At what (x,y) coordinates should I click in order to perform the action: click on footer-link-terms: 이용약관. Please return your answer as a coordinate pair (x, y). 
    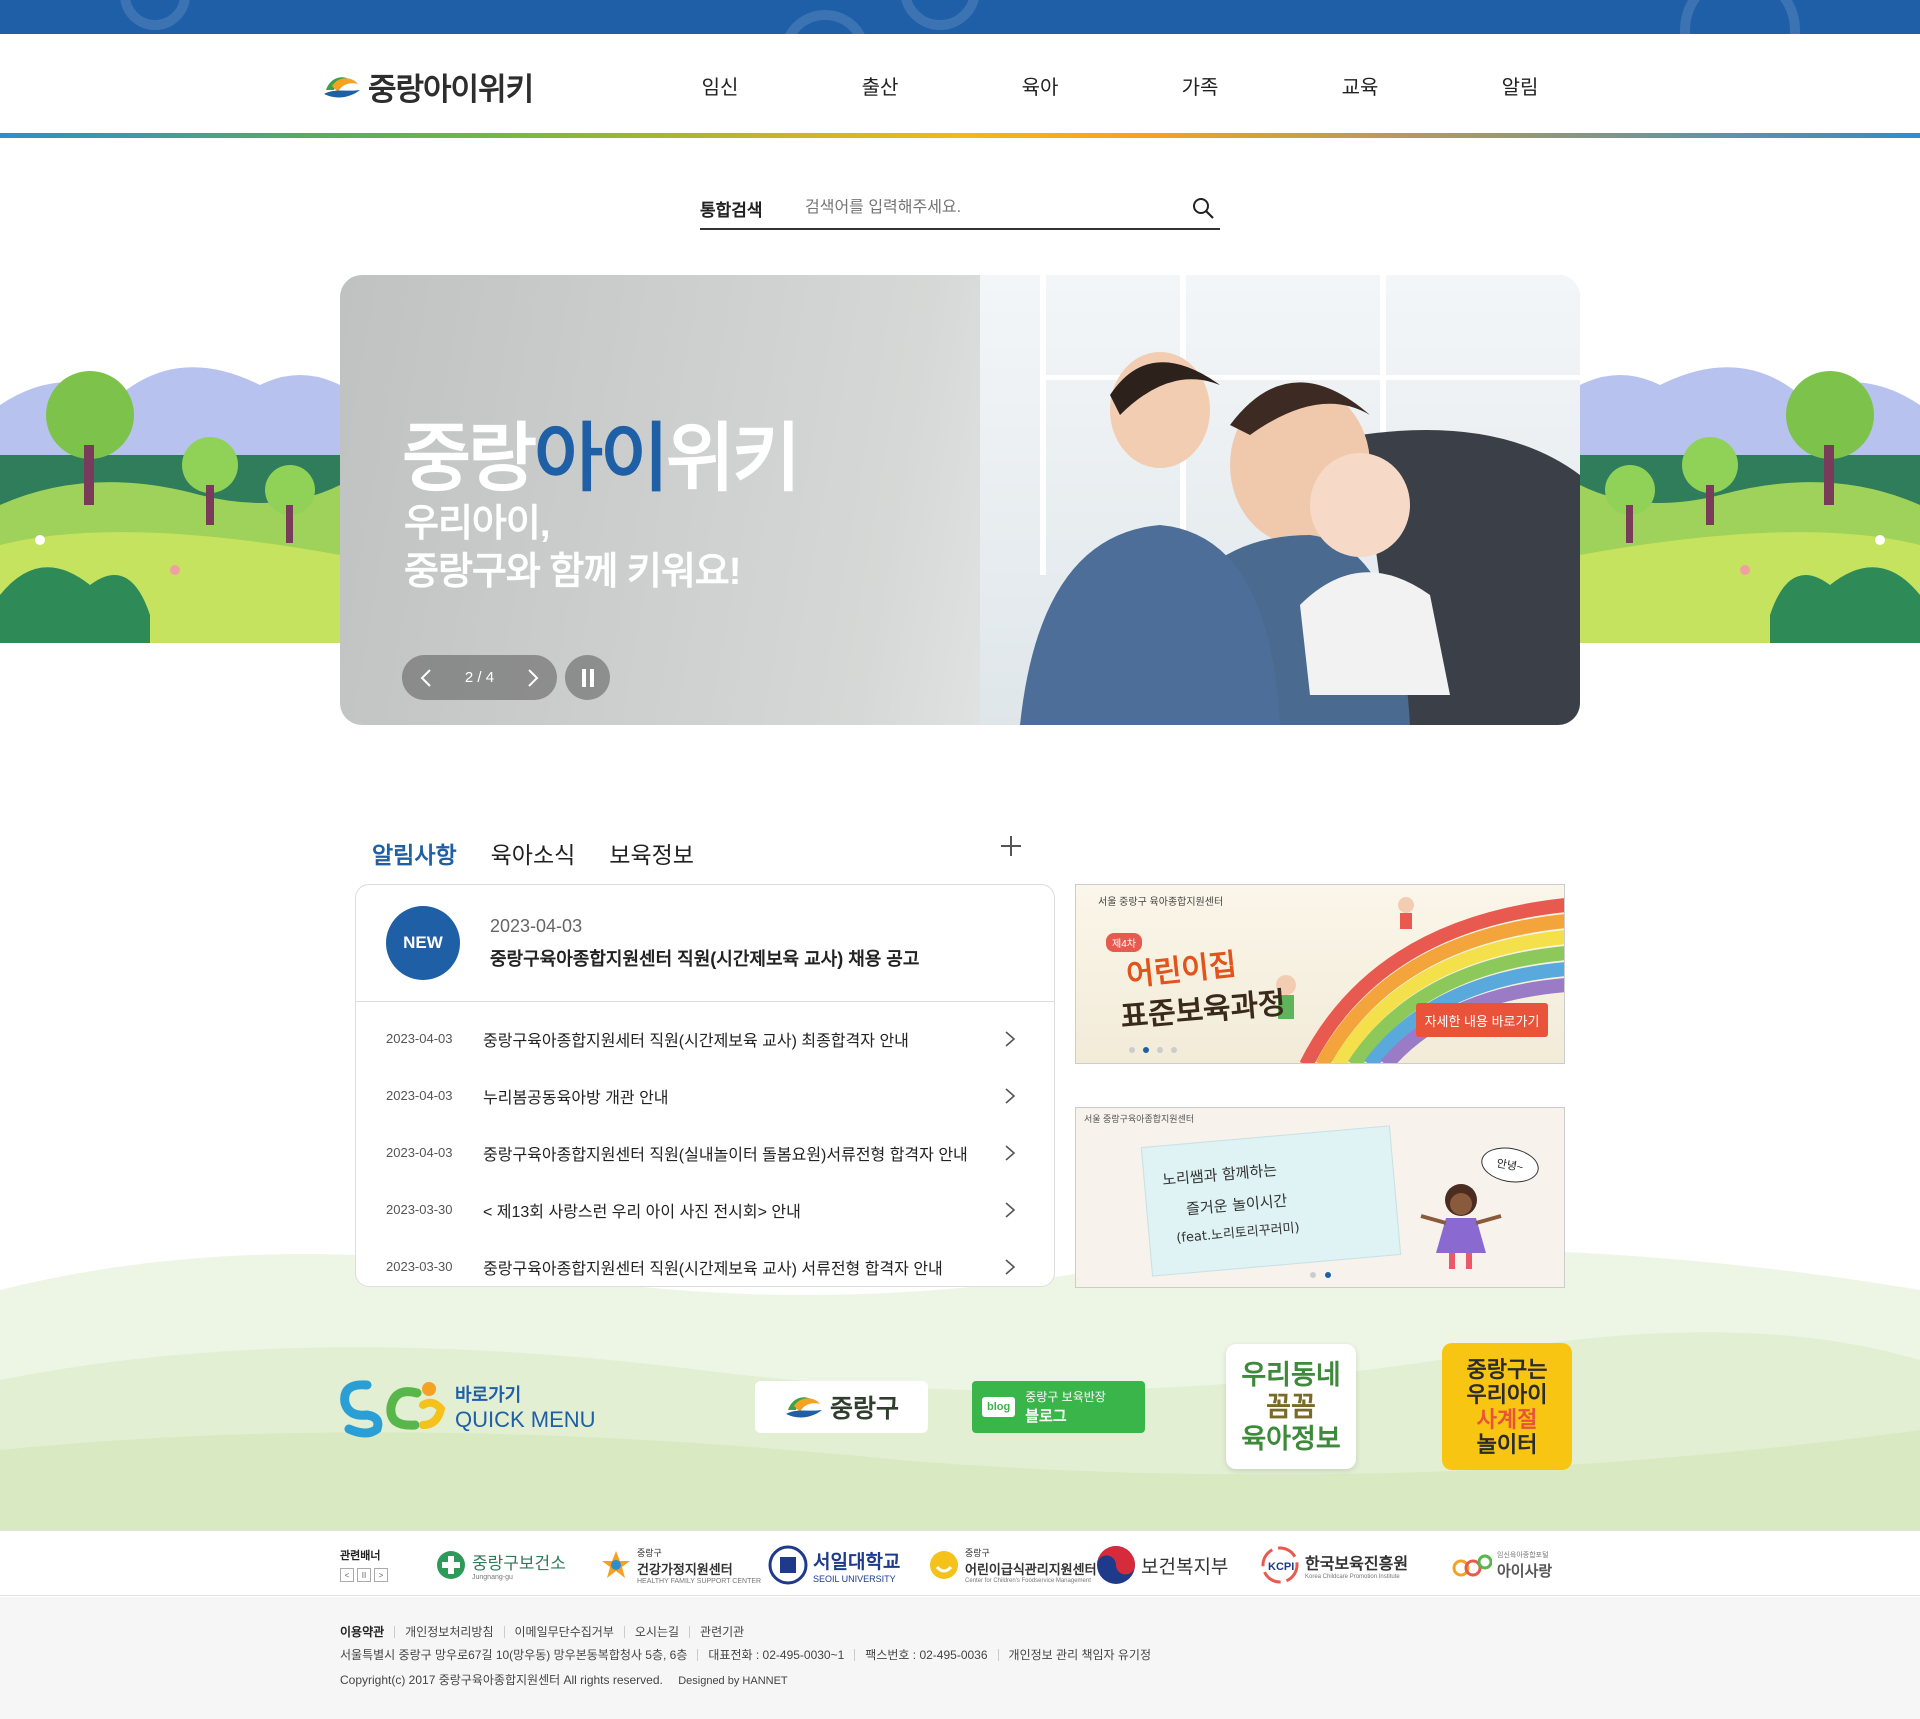
    Looking at the image, I should click on (367, 1632).